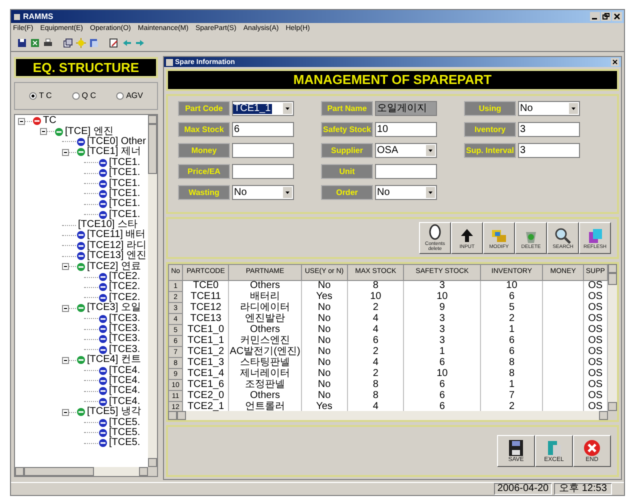 This screenshot has width=632, height=498. What do you see at coordinates (108, 225) in the screenshot?
I see `tree-item: [TCE10] 스타` at bounding box center [108, 225].